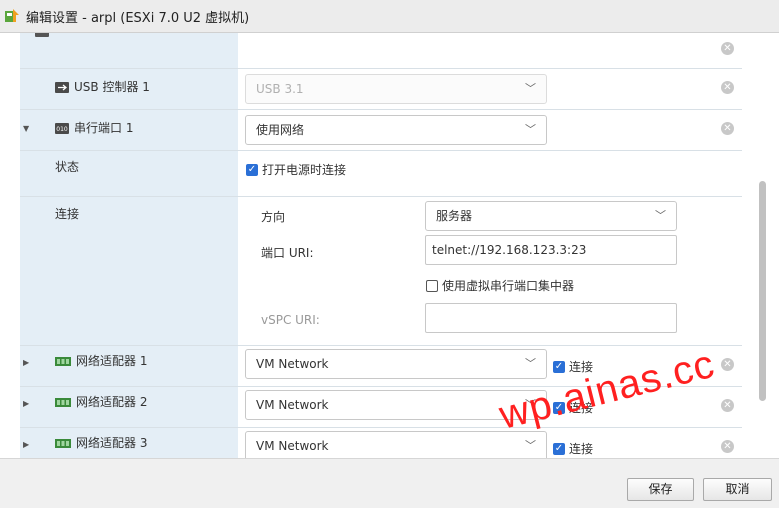 The image size is (779, 508). What do you see at coordinates (26, 128) in the screenshot?
I see `collapse-triangle-icon: ▼` at bounding box center [26, 128].